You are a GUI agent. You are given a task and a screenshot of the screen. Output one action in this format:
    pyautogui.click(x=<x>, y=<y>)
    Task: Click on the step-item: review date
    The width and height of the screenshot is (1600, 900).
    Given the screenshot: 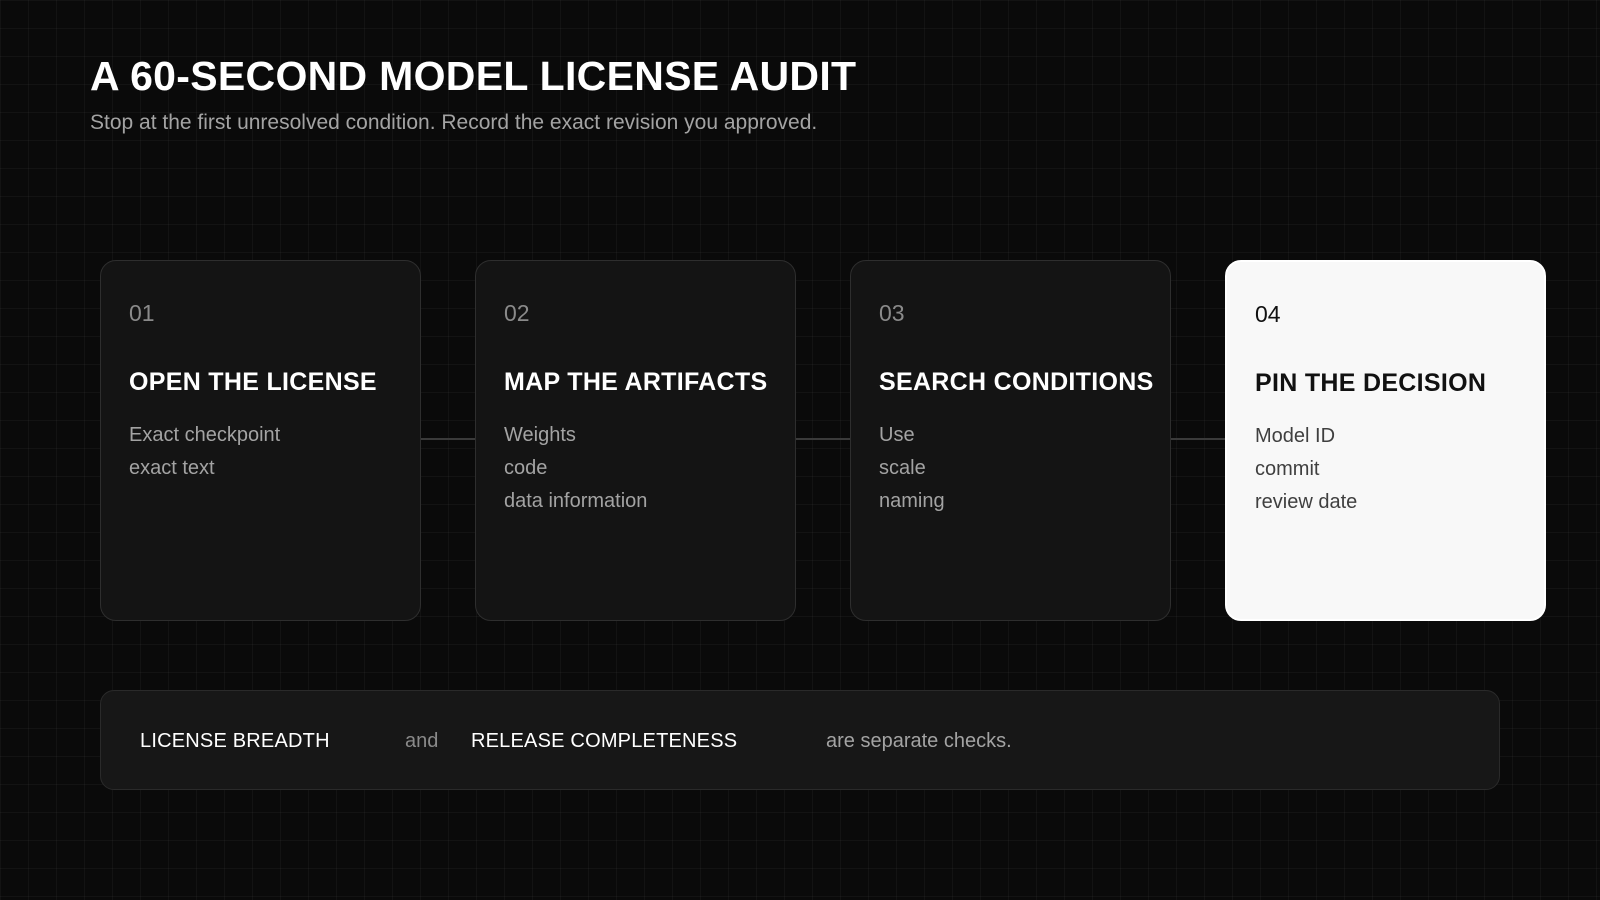 What is the action you would take?
    pyautogui.click(x=1306, y=502)
    